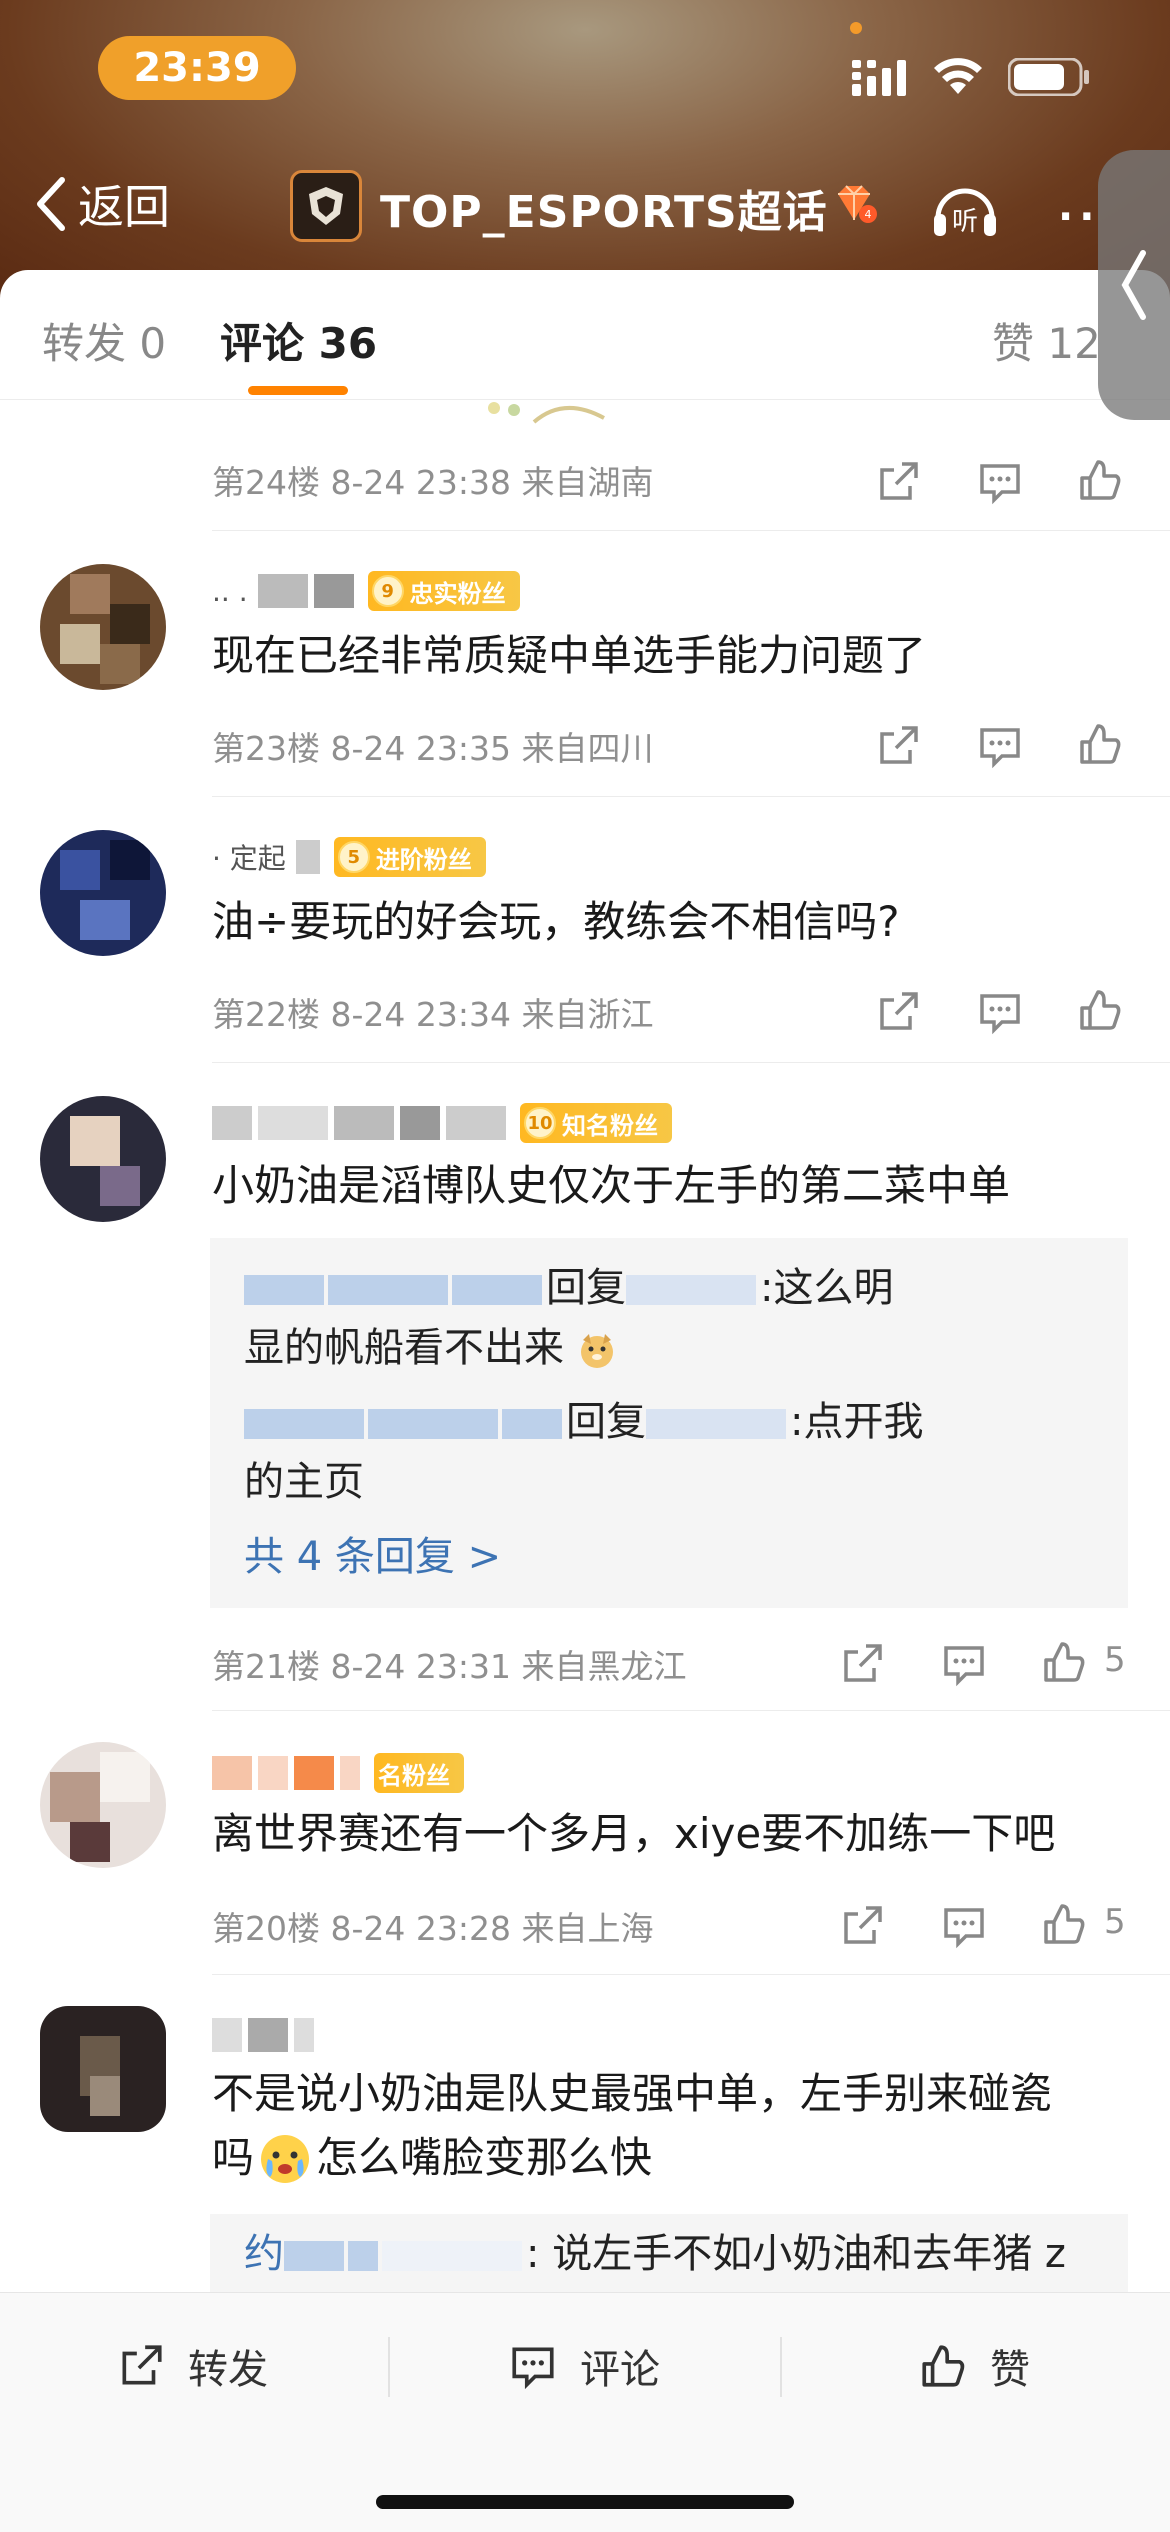  What do you see at coordinates (372, 1553) in the screenshot?
I see `more-replies-link: 共 4 条回复 >` at bounding box center [372, 1553].